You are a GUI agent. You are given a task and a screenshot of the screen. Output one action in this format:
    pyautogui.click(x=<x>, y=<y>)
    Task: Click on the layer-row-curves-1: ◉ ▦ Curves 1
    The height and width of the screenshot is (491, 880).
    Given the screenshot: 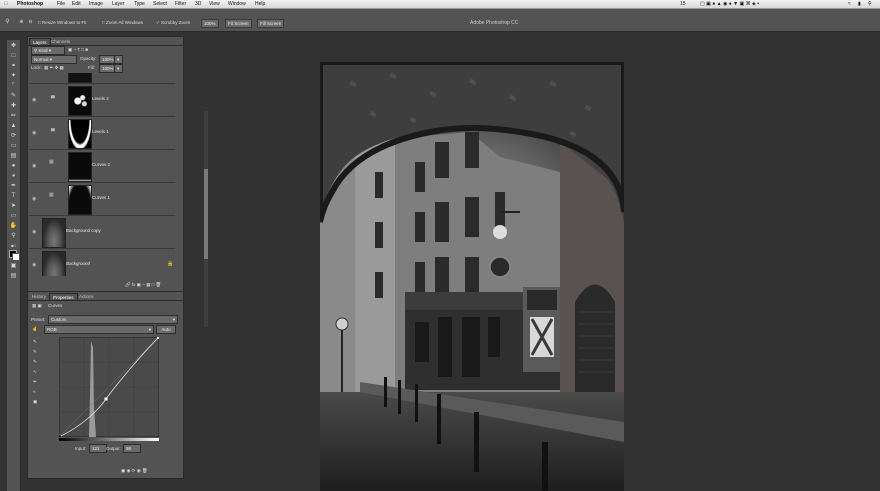 What is the action you would take?
    pyautogui.click(x=102, y=199)
    